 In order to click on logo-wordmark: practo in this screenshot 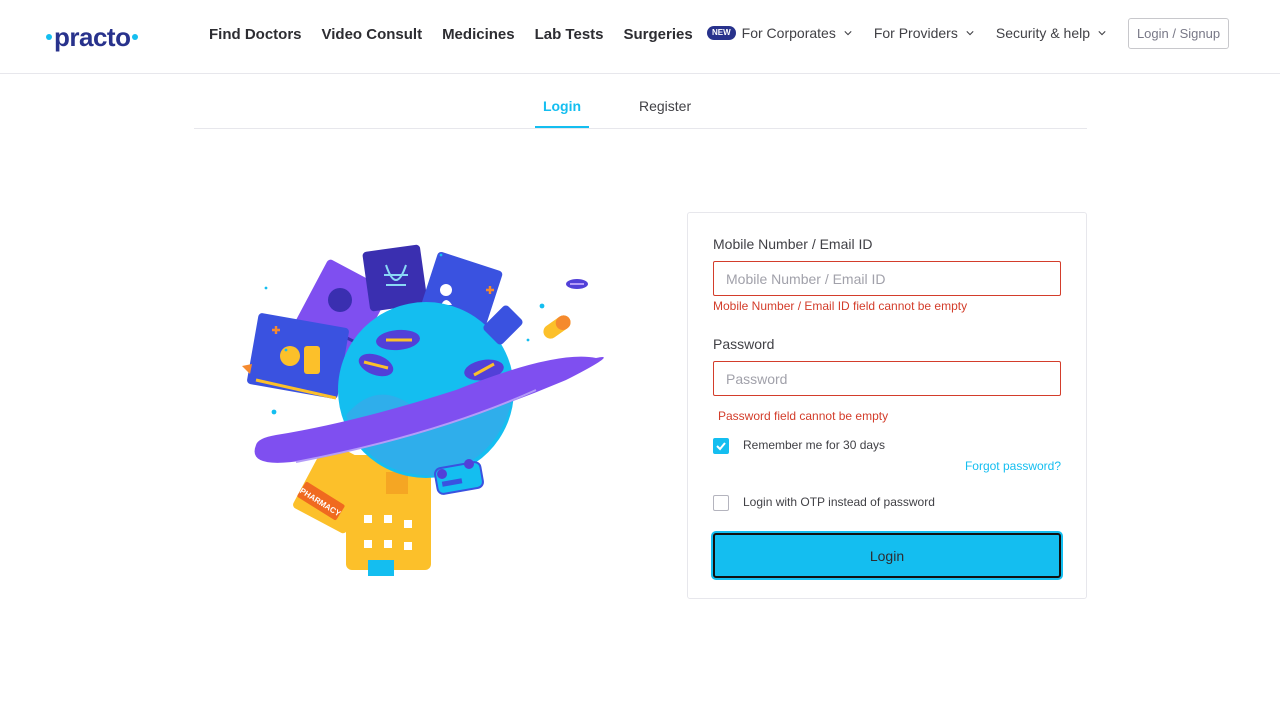, I will do `click(92, 37)`.